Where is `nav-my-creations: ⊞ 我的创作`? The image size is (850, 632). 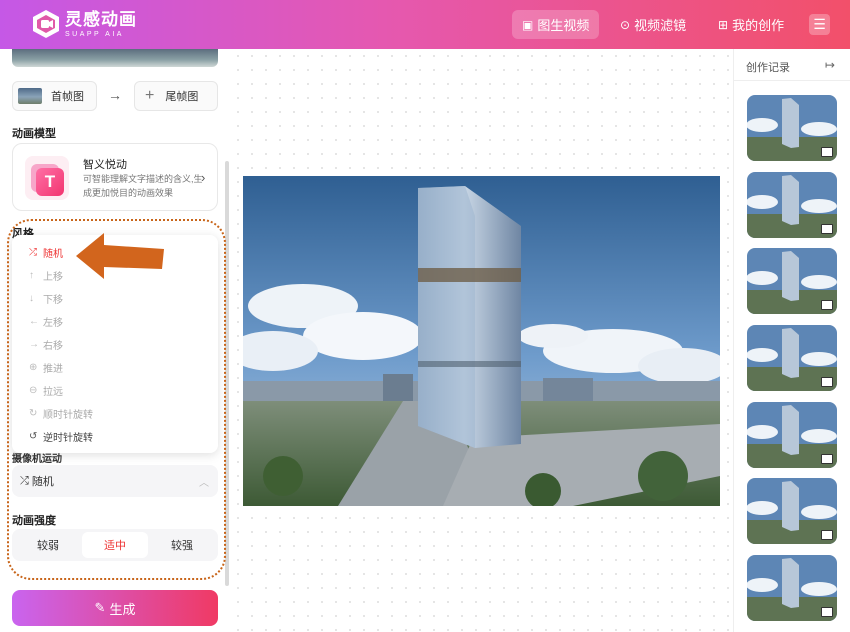
nav-my-creations: ⊞ 我的创作 is located at coordinates (751, 24).